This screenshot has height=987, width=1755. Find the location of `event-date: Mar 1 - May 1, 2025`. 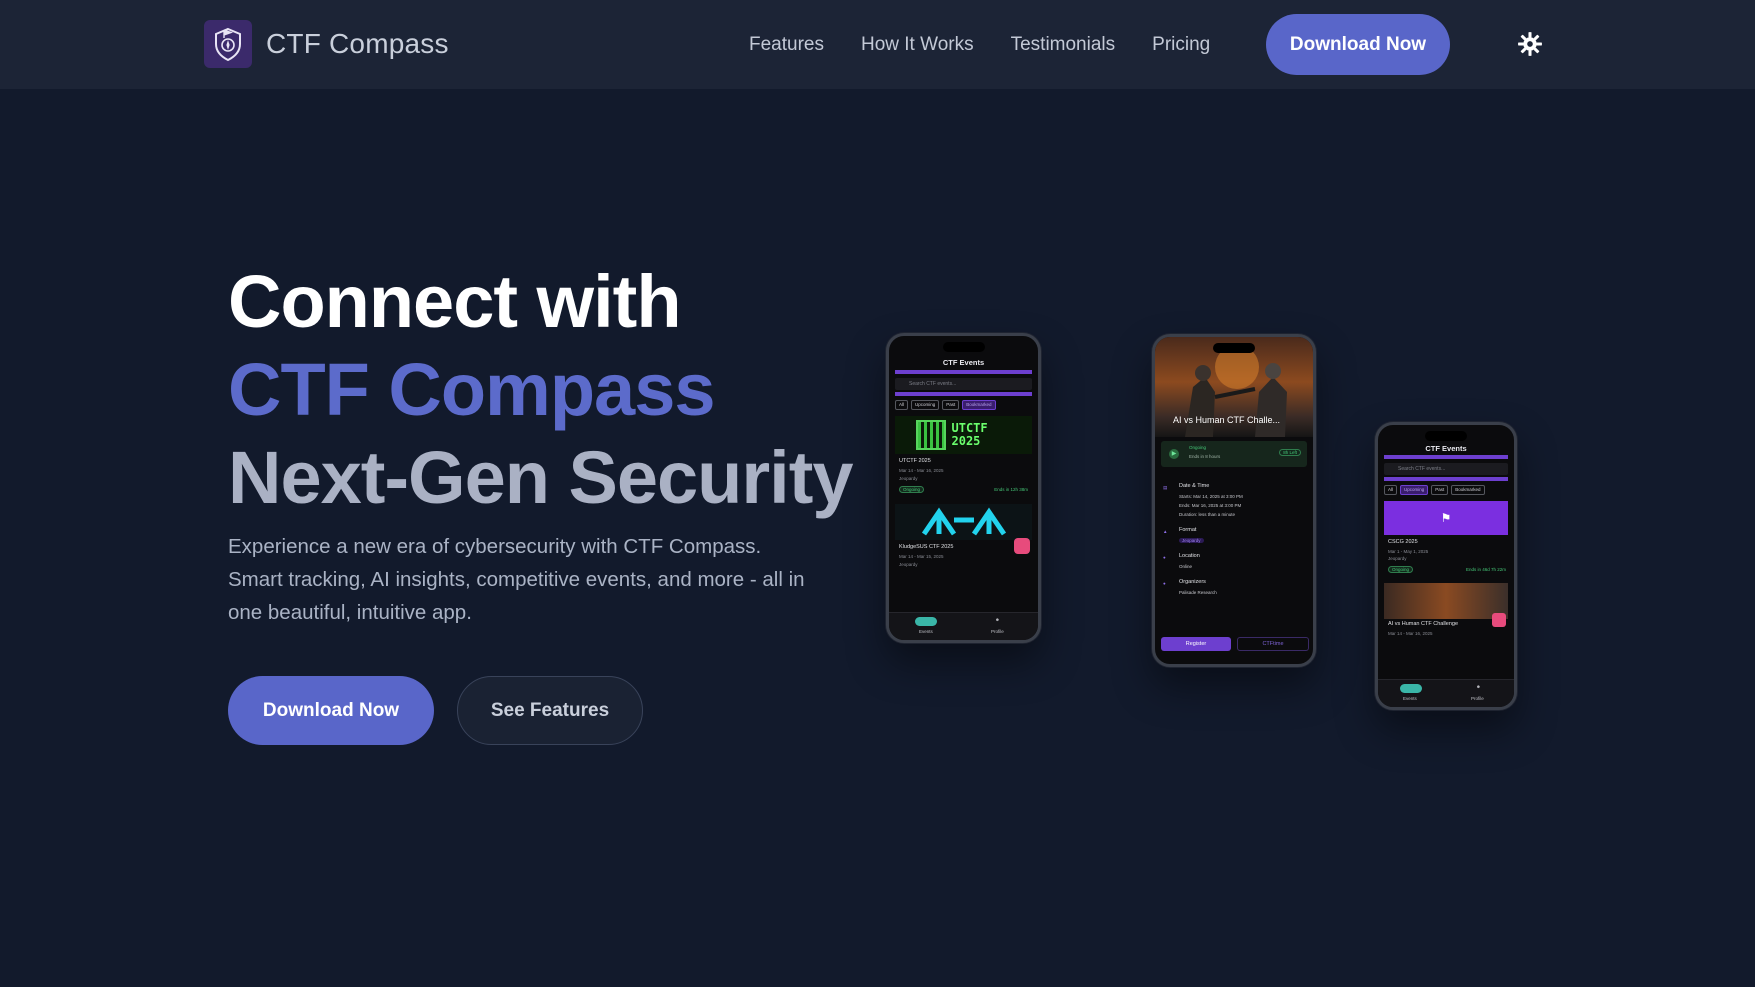

event-date: Mar 1 - May 1, 2025 is located at coordinates (1408, 551).